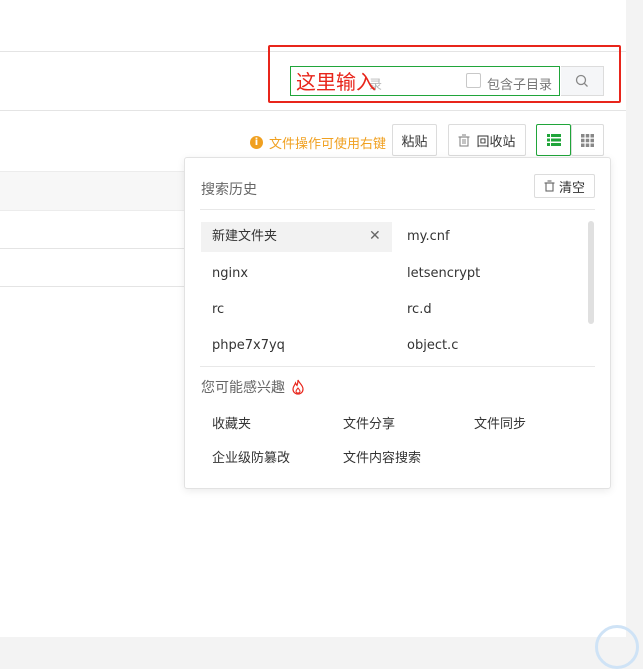 The height and width of the screenshot is (669, 643). I want to click on right-click-tip: i 文件操作可使用右键, so click(318, 142).